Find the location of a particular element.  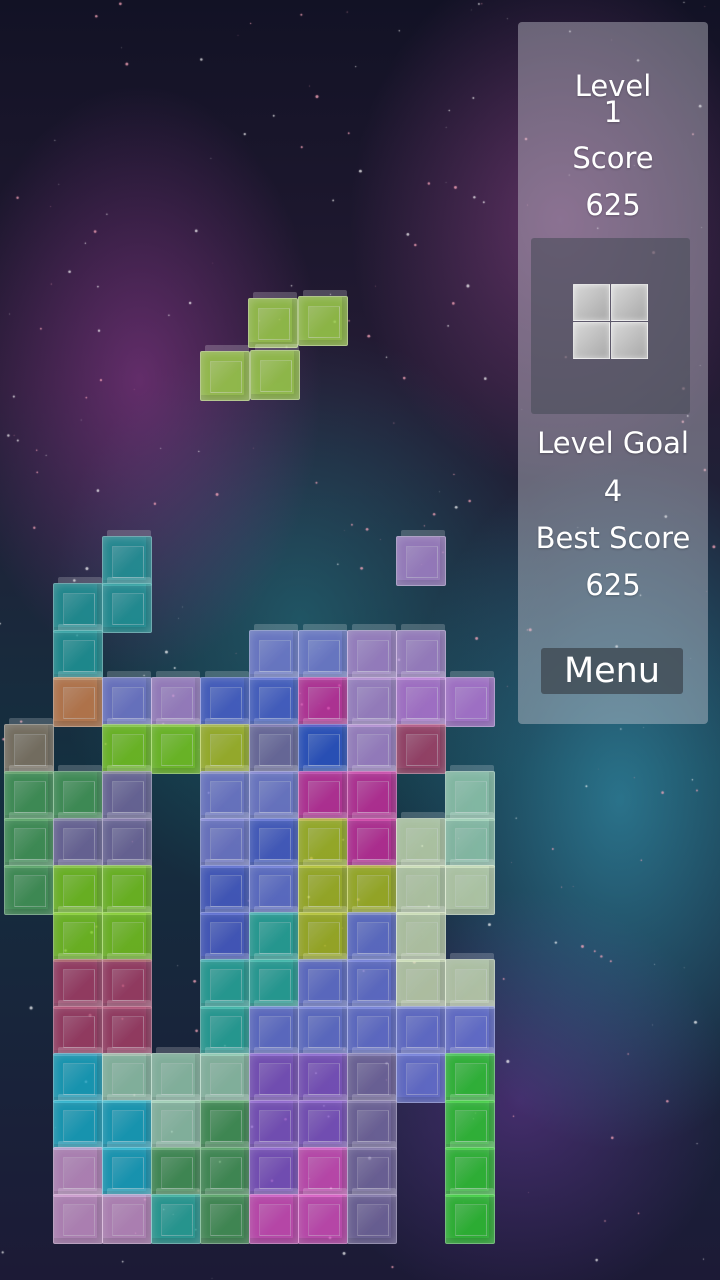

level-value: 1 is located at coordinates (613, 112).